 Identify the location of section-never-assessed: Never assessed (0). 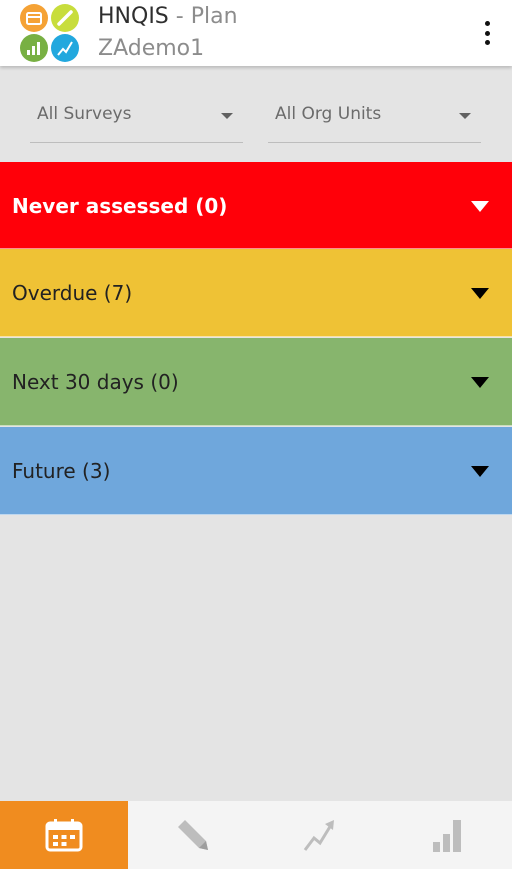
(256, 205).